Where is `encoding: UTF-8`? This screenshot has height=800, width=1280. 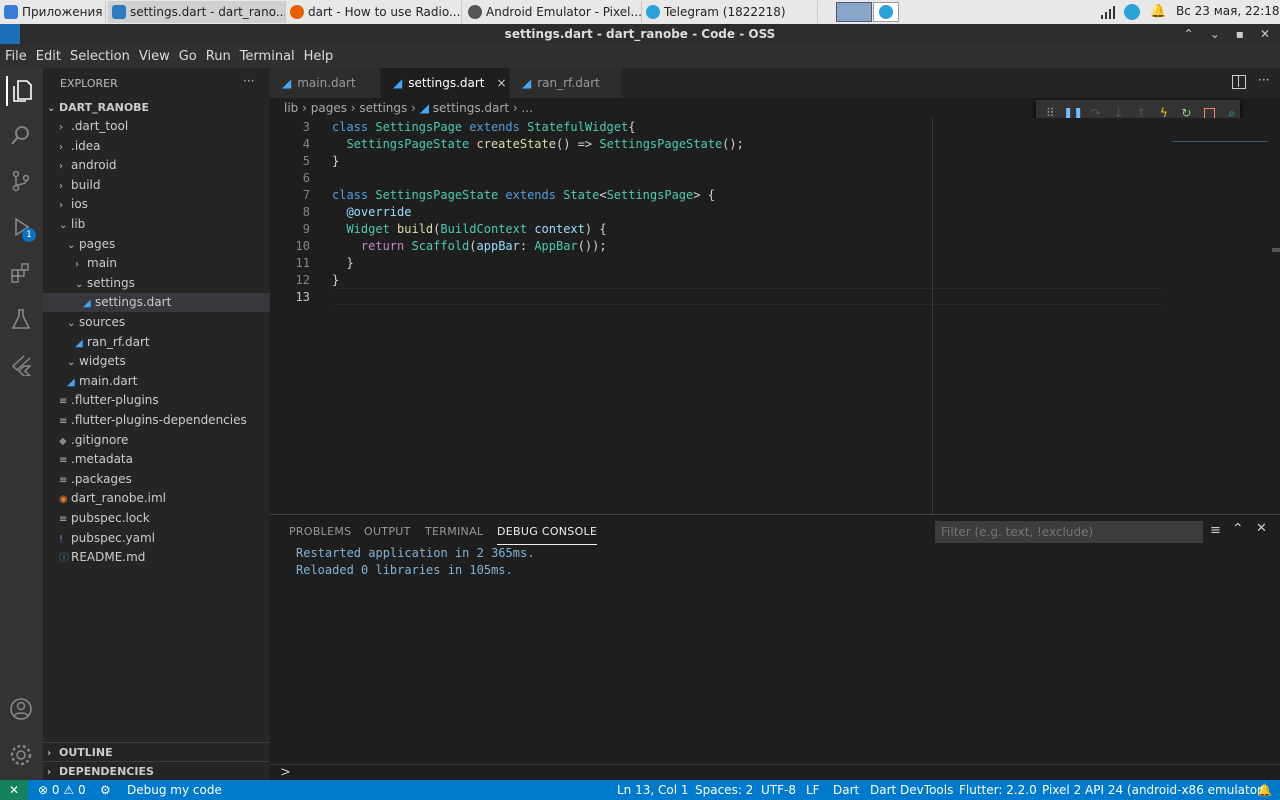 encoding: UTF-8 is located at coordinates (778, 790).